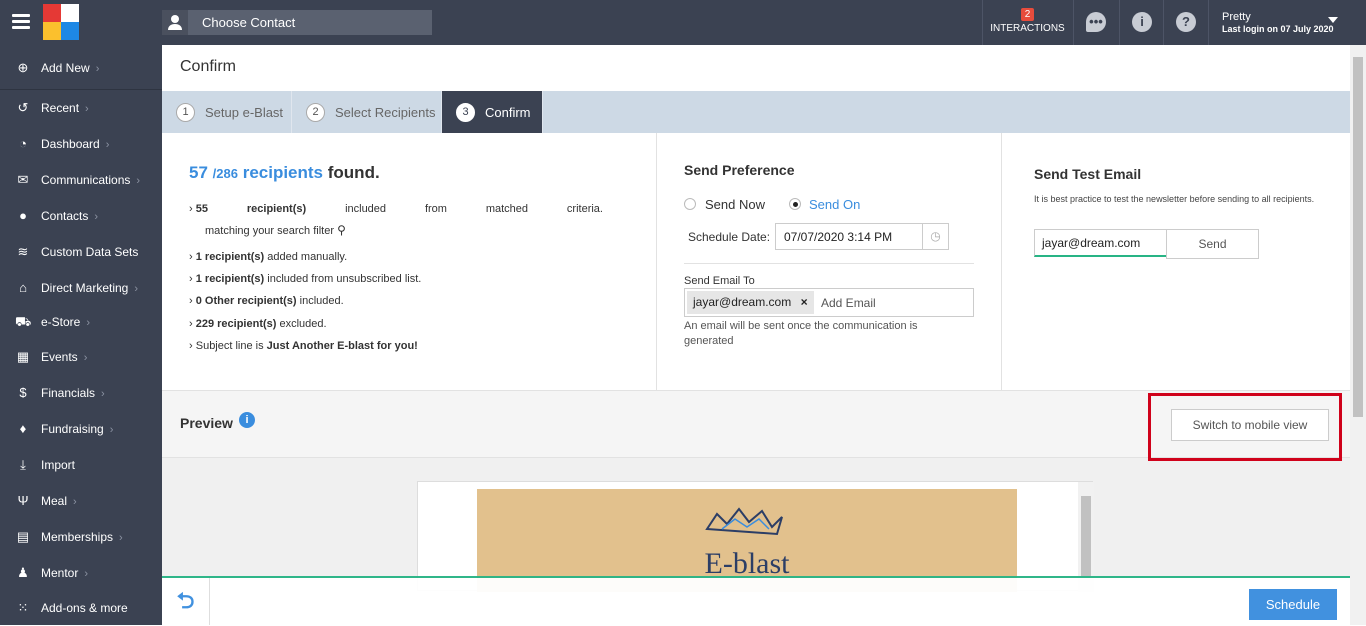 The image size is (1366, 626). What do you see at coordinates (1027, 14) in the screenshot?
I see `interactions-count-badge: 2` at bounding box center [1027, 14].